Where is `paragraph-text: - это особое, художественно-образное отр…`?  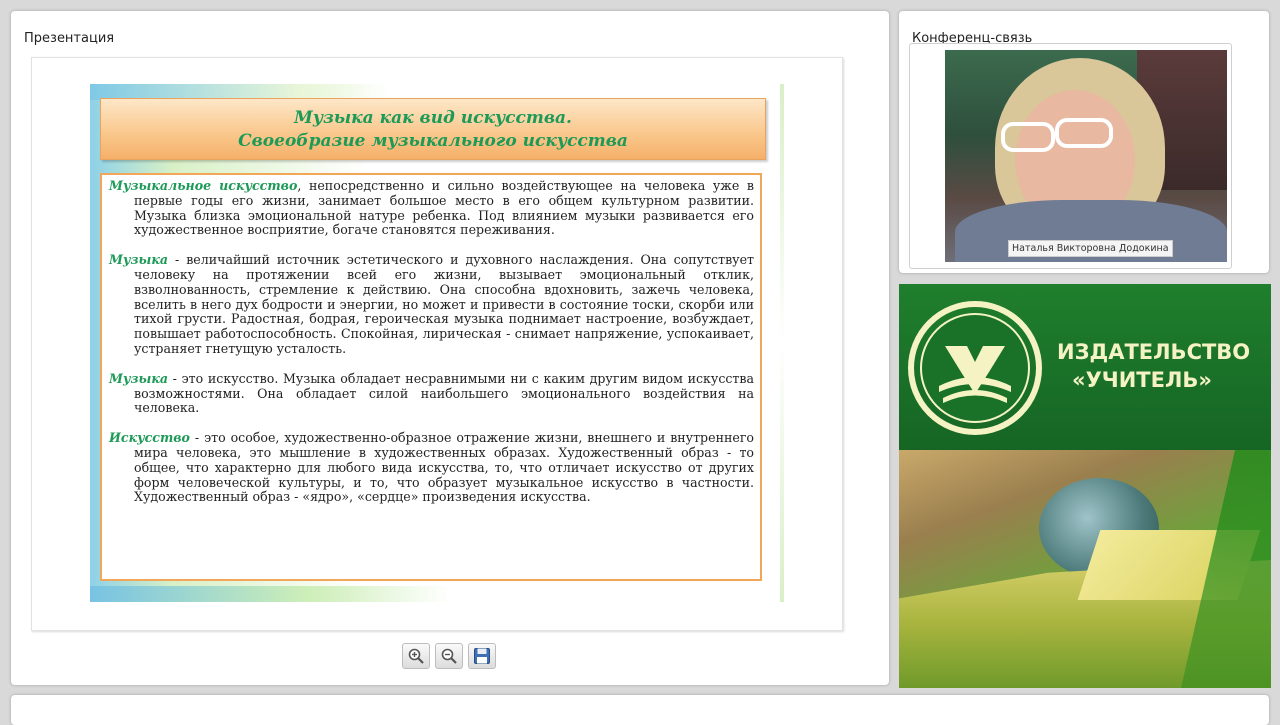
paragraph-text: - это особое, художественно-образное отр… is located at coordinates (444, 467).